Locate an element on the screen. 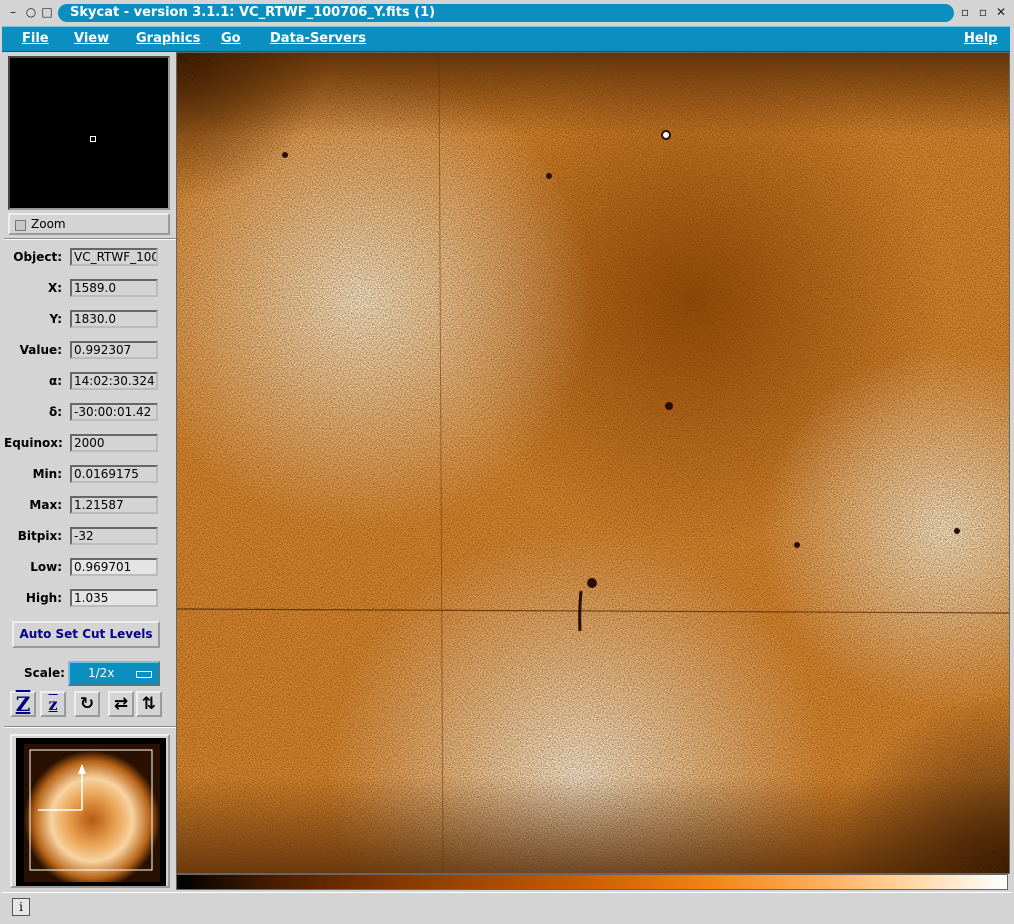 This screenshot has width=1014, height=924. ra-field: 14:02:30.324 is located at coordinates (114, 381).